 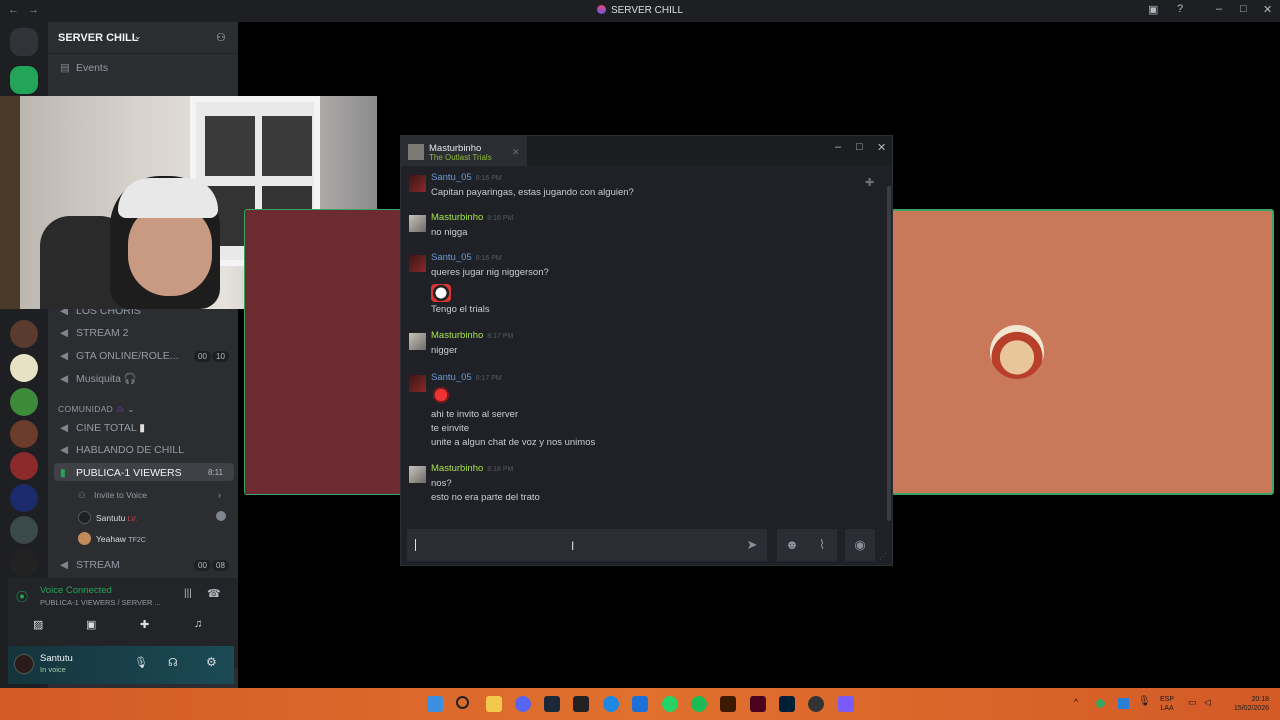 I want to click on message-text: esto no era parte del trato, so click(x=485, y=497).